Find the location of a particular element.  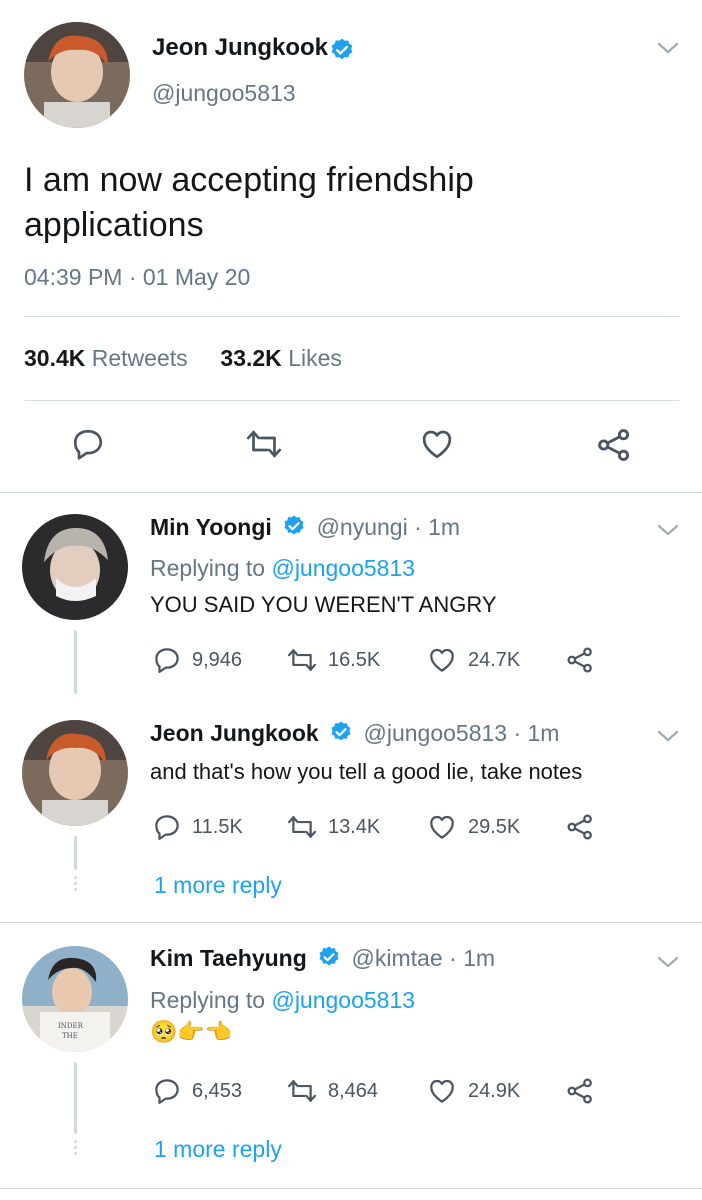

reply-header: Kim Taehyung @kimtae · 1m is located at coordinates (322, 960).